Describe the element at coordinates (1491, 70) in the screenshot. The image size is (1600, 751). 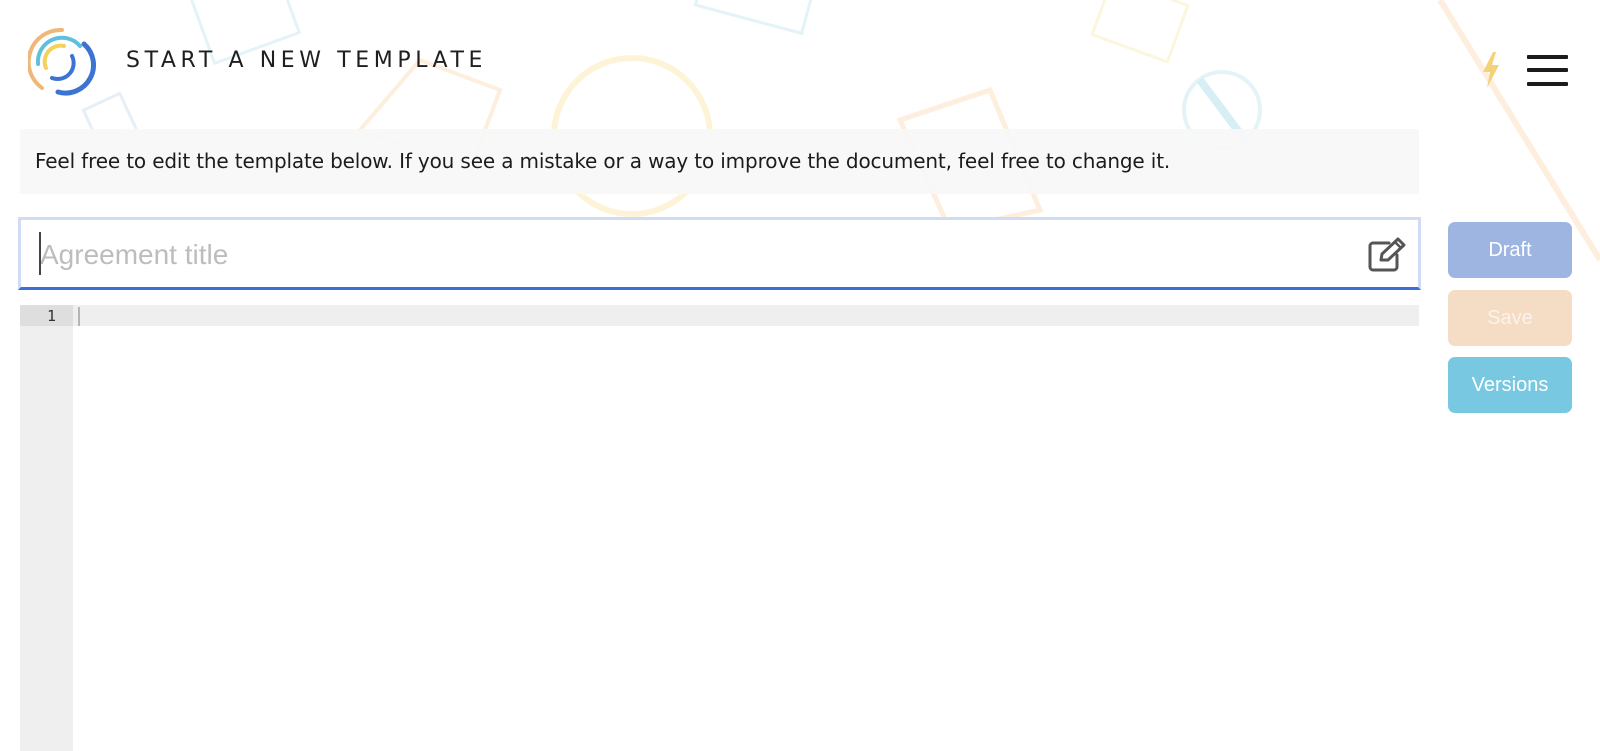
I see `lightning-icon` at that location.